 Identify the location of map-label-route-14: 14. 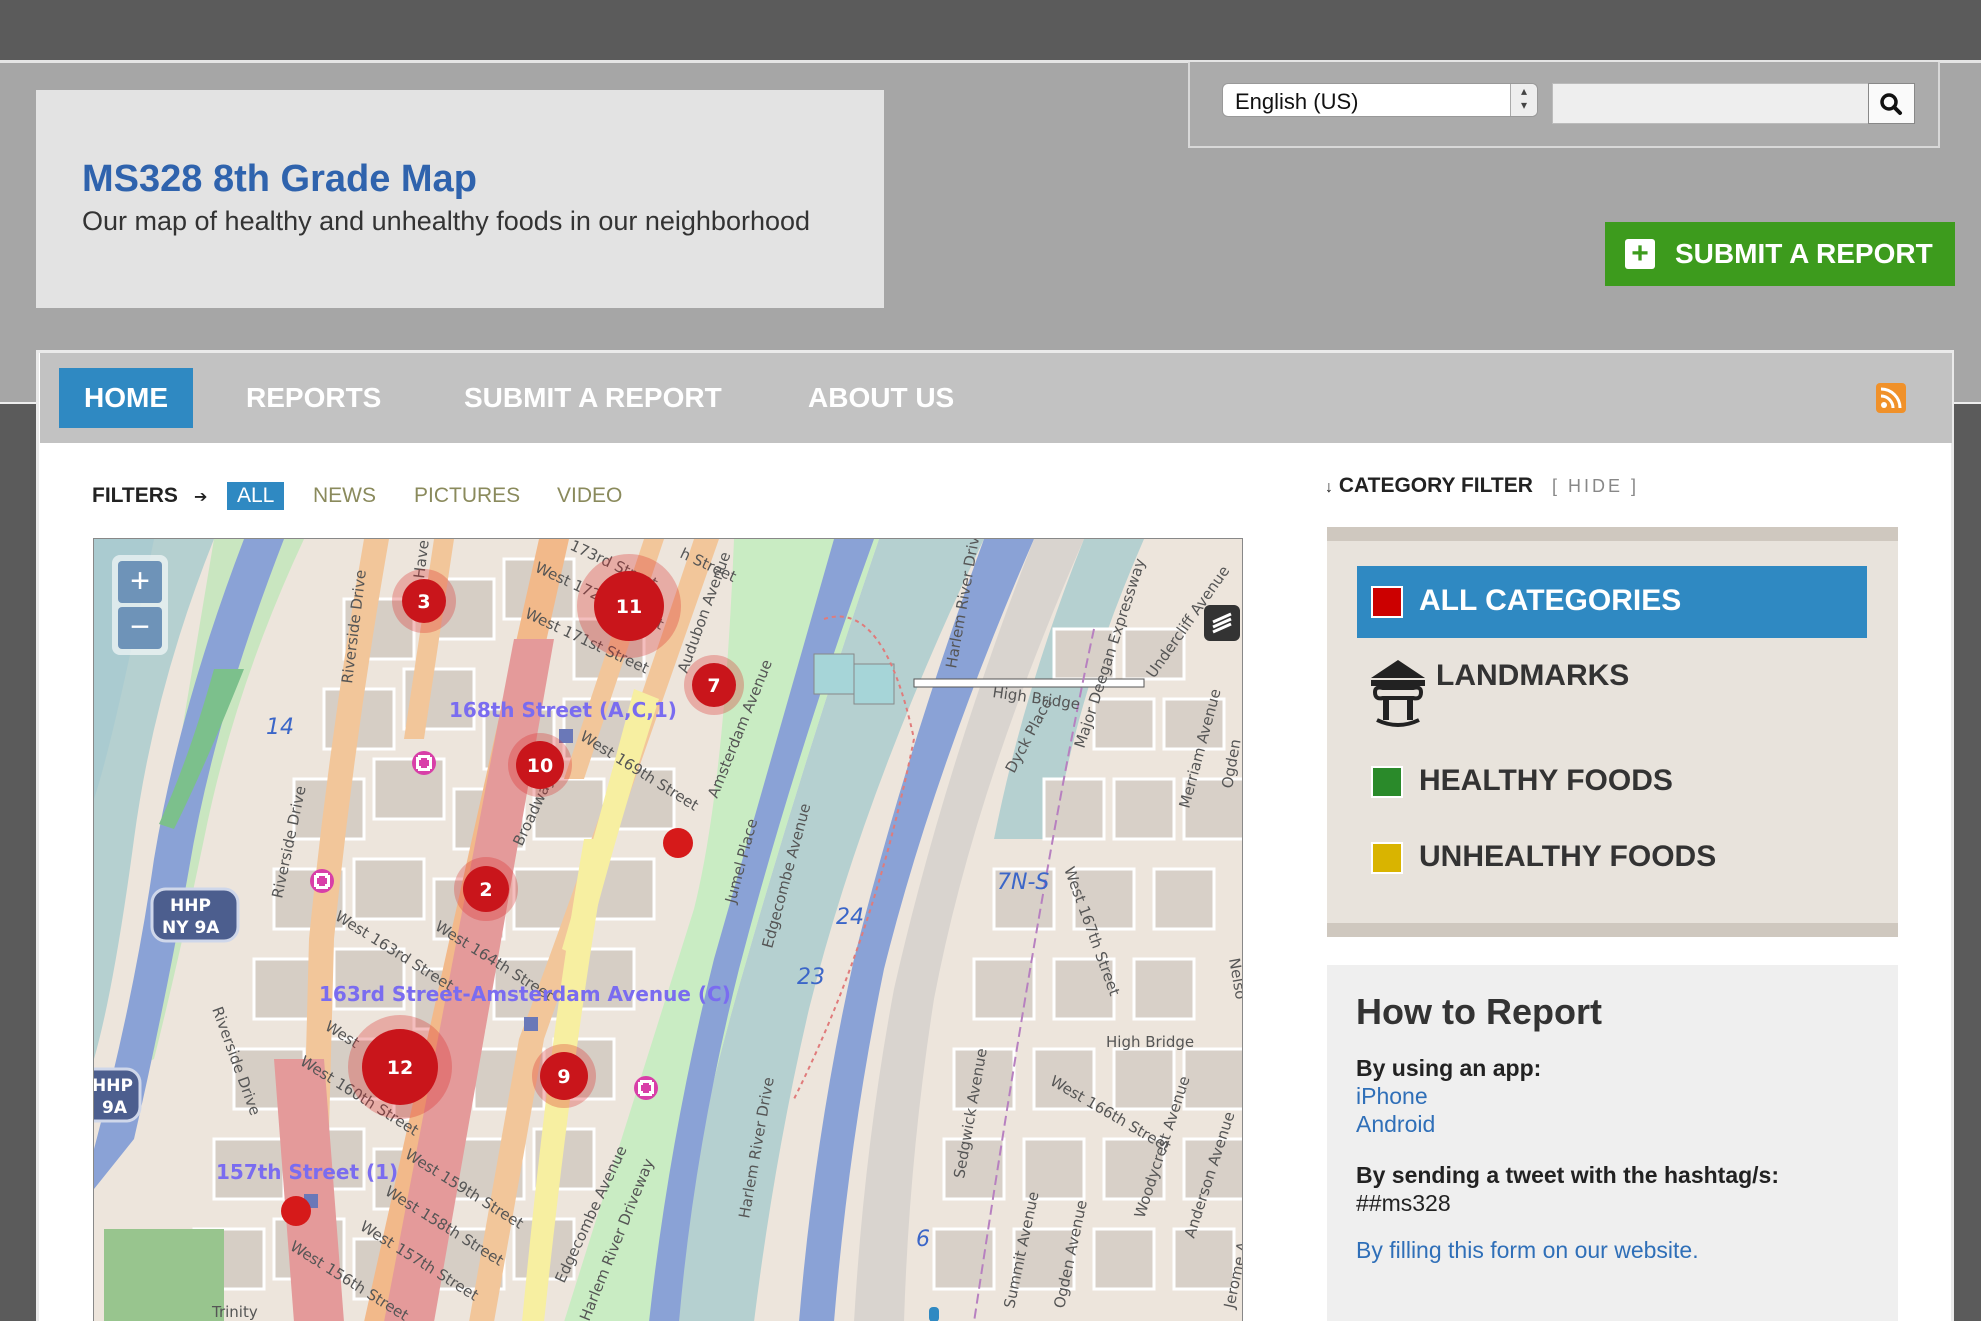
(280, 727).